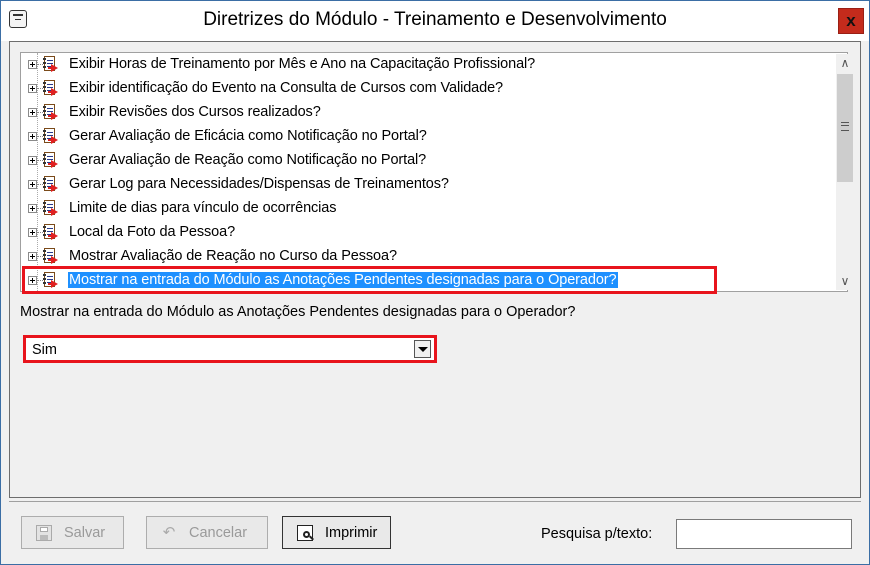 This screenshot has height=565, width=870. Describe the element at coordinates (169, 532) in the screenshot. I see `undo-icon: ↶` at that location.